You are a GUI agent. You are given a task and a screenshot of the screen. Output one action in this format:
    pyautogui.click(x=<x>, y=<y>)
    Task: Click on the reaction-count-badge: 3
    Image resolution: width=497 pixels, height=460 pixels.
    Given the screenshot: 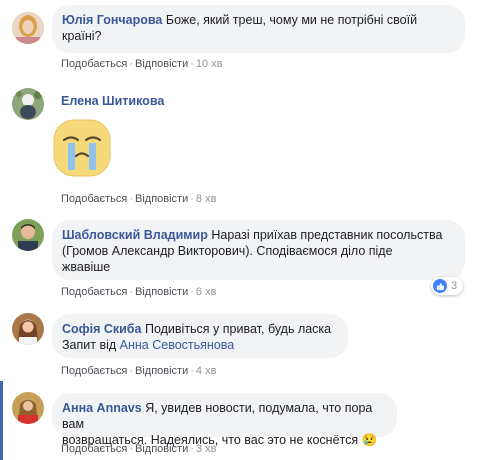 What is the action you would take?
    pyautogui.click(x=447, y=286)
    